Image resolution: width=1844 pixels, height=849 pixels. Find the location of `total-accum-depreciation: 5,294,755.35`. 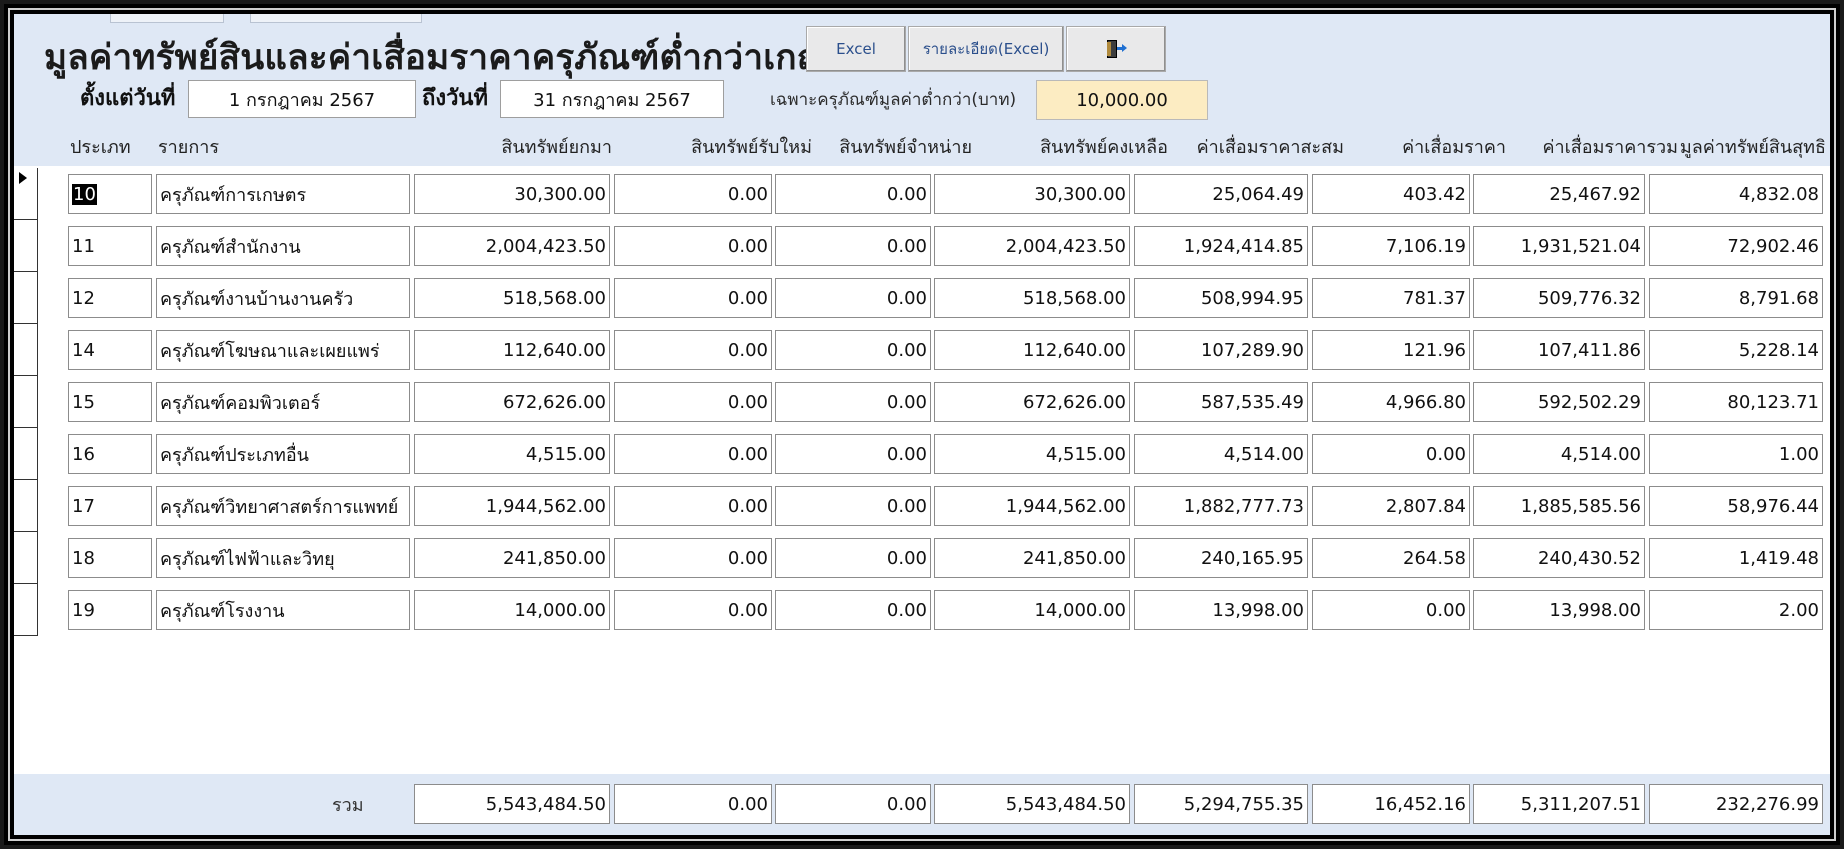

total-accum-depreciation: 5,294,755.35 is located at coordinates (1221, 804).